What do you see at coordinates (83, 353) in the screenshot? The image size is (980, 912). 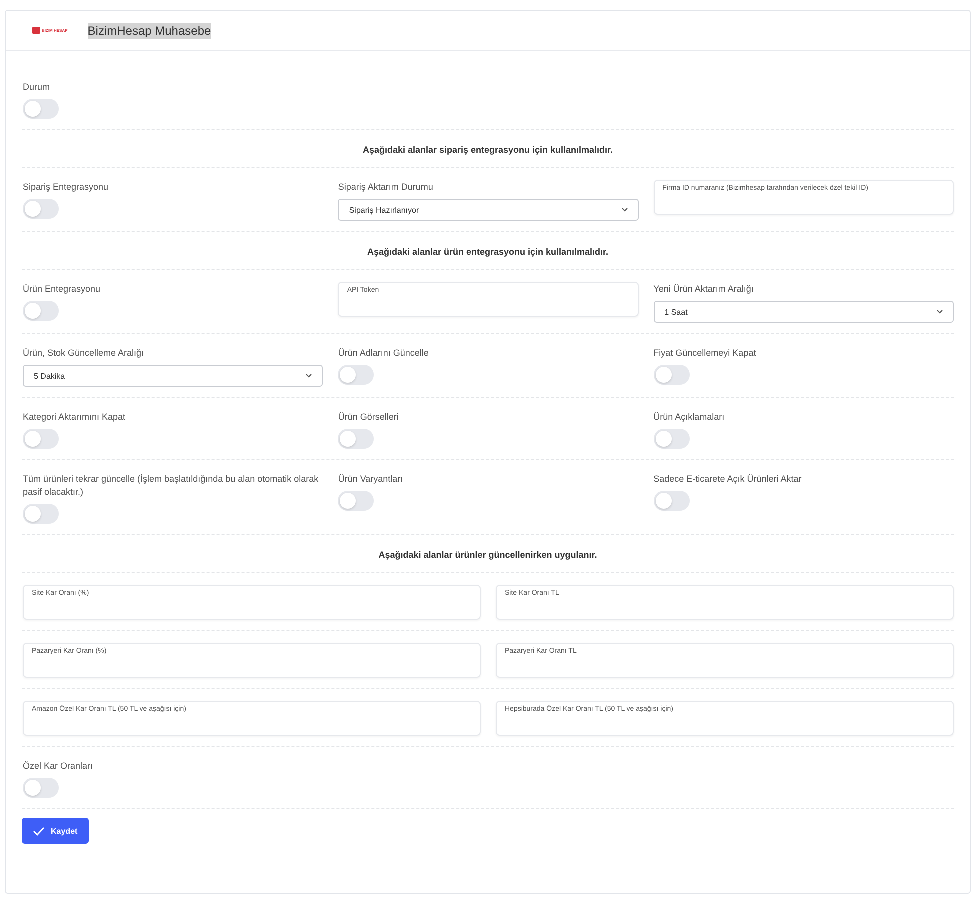 I see `field-label: Ürün, Stok Güncelleme Aralığı` at bounding box center [83, 353].